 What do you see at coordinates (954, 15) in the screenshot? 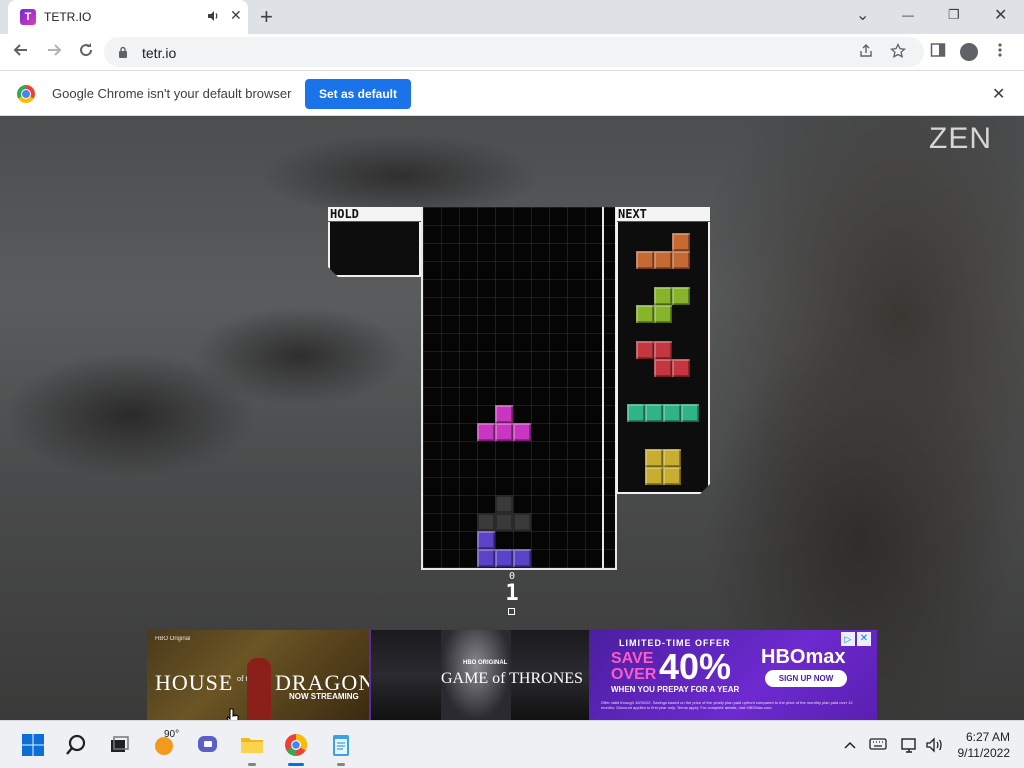
I see `restore-button: ❐` at bounding box center [954, 15].